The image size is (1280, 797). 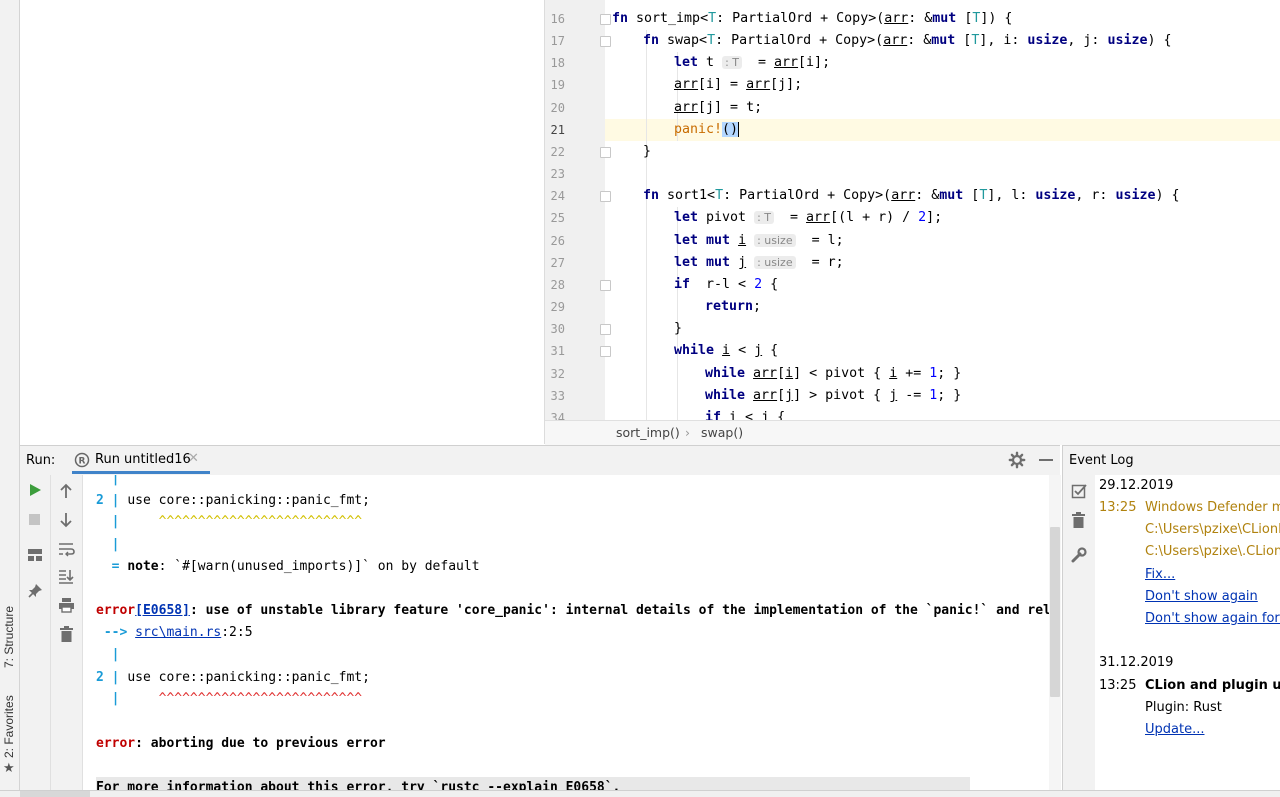 What do you see at coordinates (162, 610) in the screenshot?
I see `error-code-link: [E0658]` at bounding box center [162, 610].